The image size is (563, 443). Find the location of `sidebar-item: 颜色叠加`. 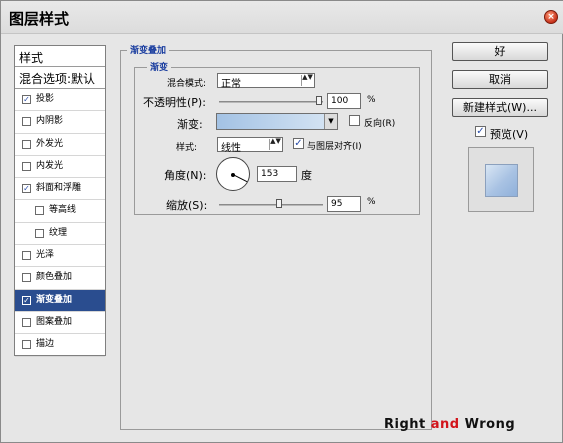

sidebar-item: 颜色叠加 is located at coordinates (60, 278).